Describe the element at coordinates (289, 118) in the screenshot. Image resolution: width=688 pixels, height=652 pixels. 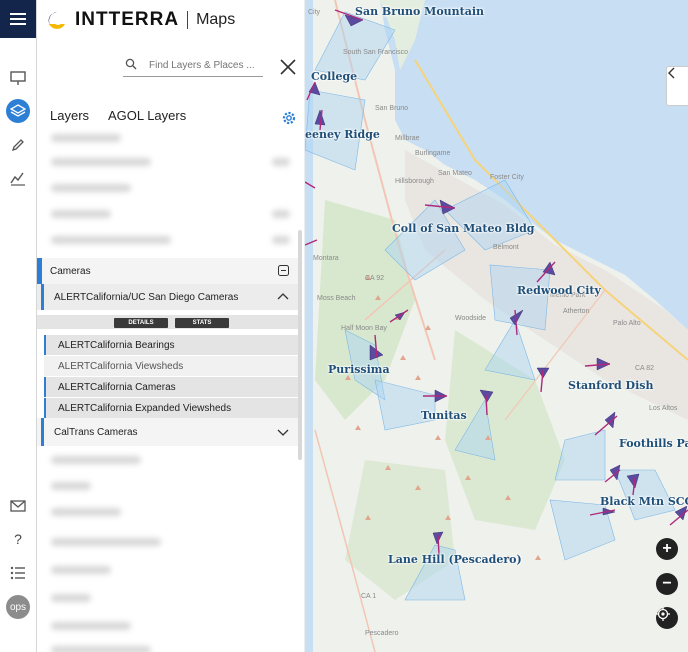
I see `gear-icon` at that location.